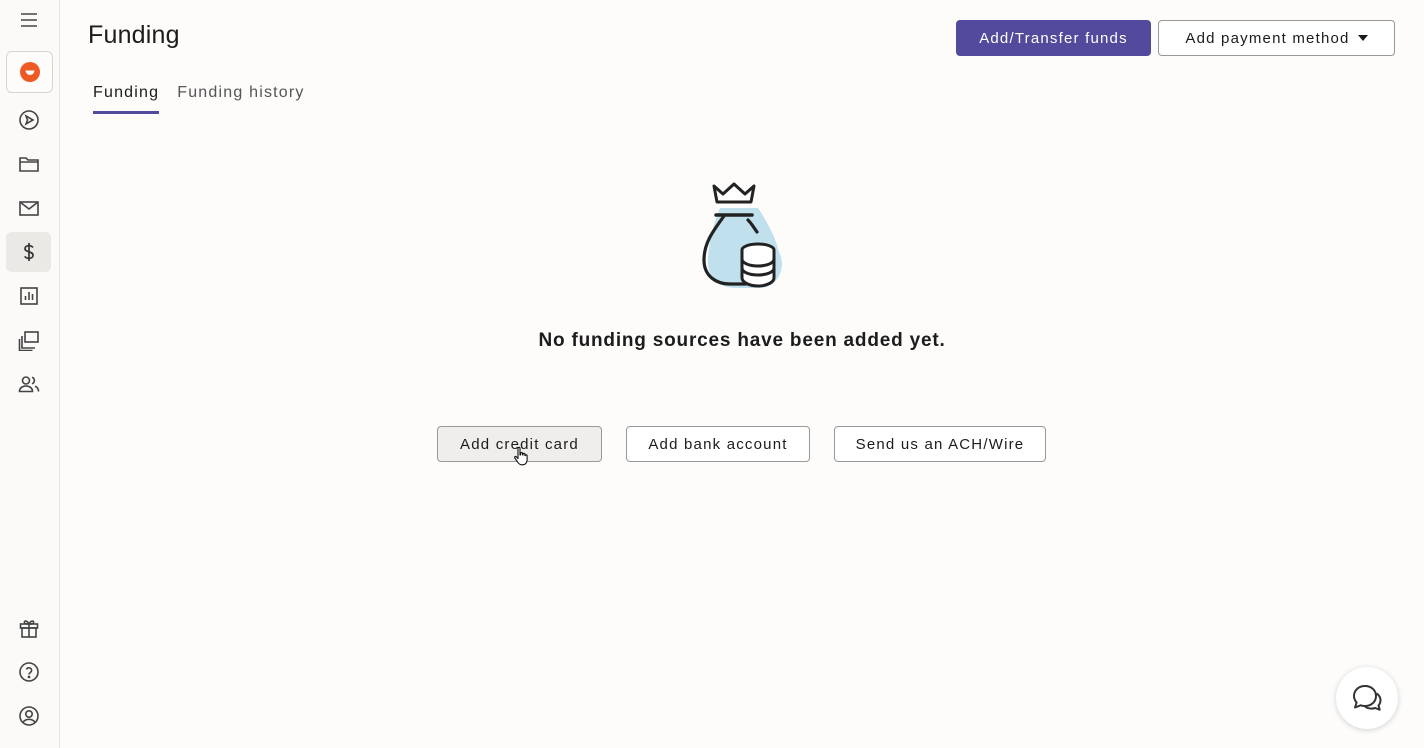 Image resolution: width=1424 pixels, height=748 pixels. I want to click on empty-state-message: No funding sources have been added yet., so click(742, 340).